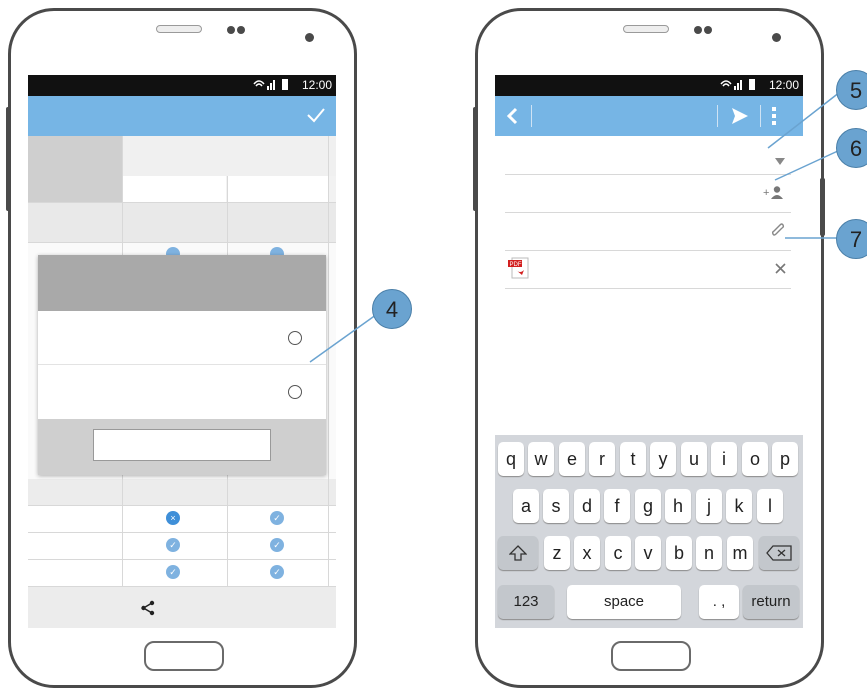 Image resolution: width=867 pixels, height=691 pixels. Describe the element at coordinates (316, 117) in the screenshot. I see `check-icon` at that location.